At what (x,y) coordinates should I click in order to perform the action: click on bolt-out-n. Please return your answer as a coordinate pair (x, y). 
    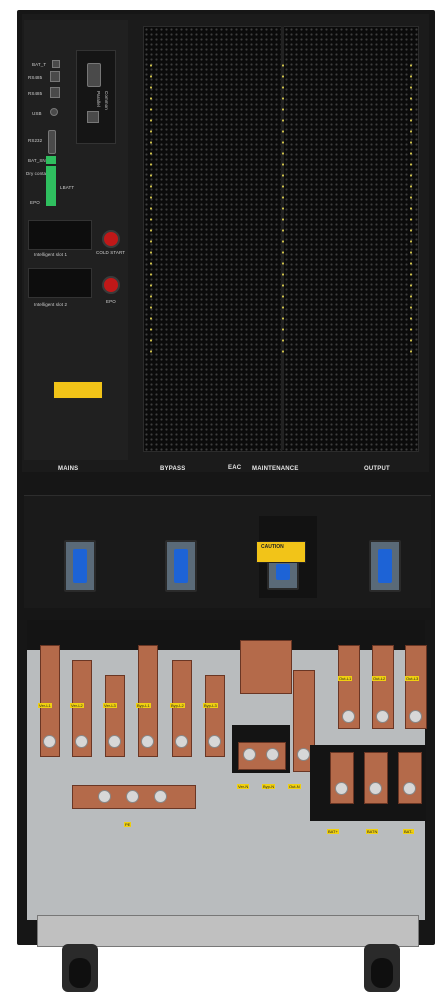
    Looking at the image, I should click on (303, 754).